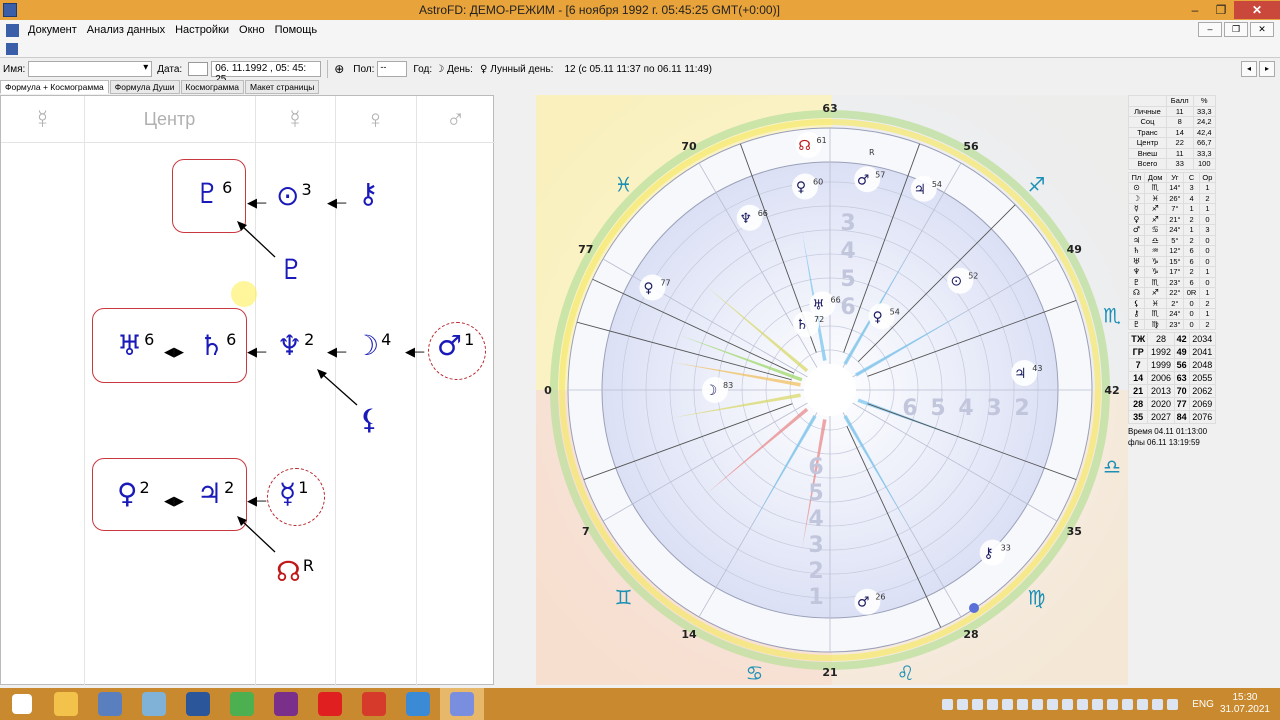 This screenshot has width=1280, height=720. I want to click on date-label: Дата:, so click(170, 69).